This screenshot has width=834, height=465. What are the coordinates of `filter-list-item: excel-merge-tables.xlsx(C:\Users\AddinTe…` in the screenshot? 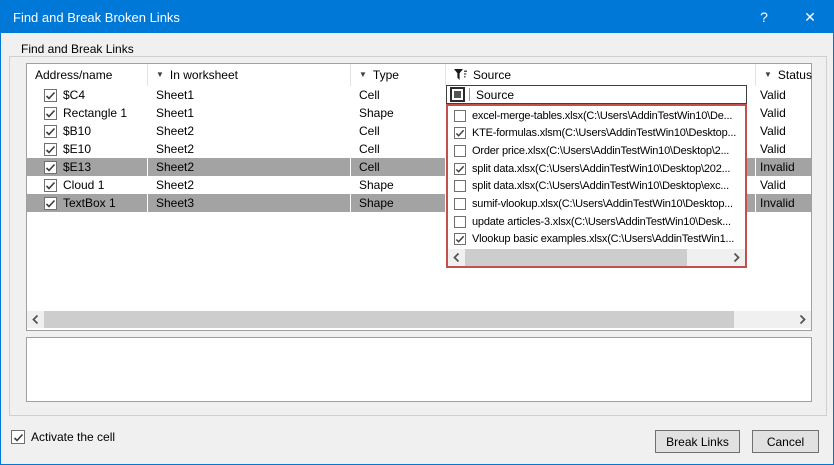 It's located at (596, 116).